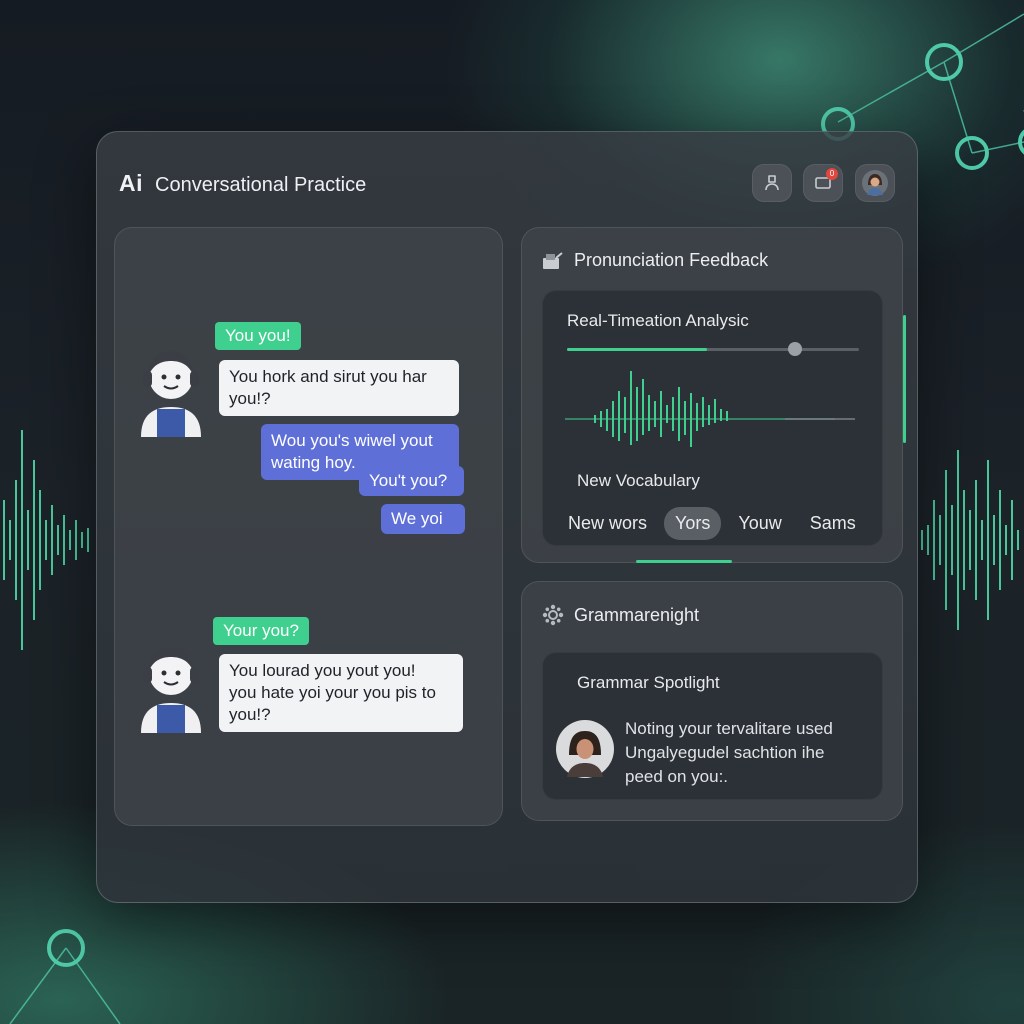  Describe the element at coordinates (607, 523) in the screenshot. I see `vocab-chip: New wors` at that location.